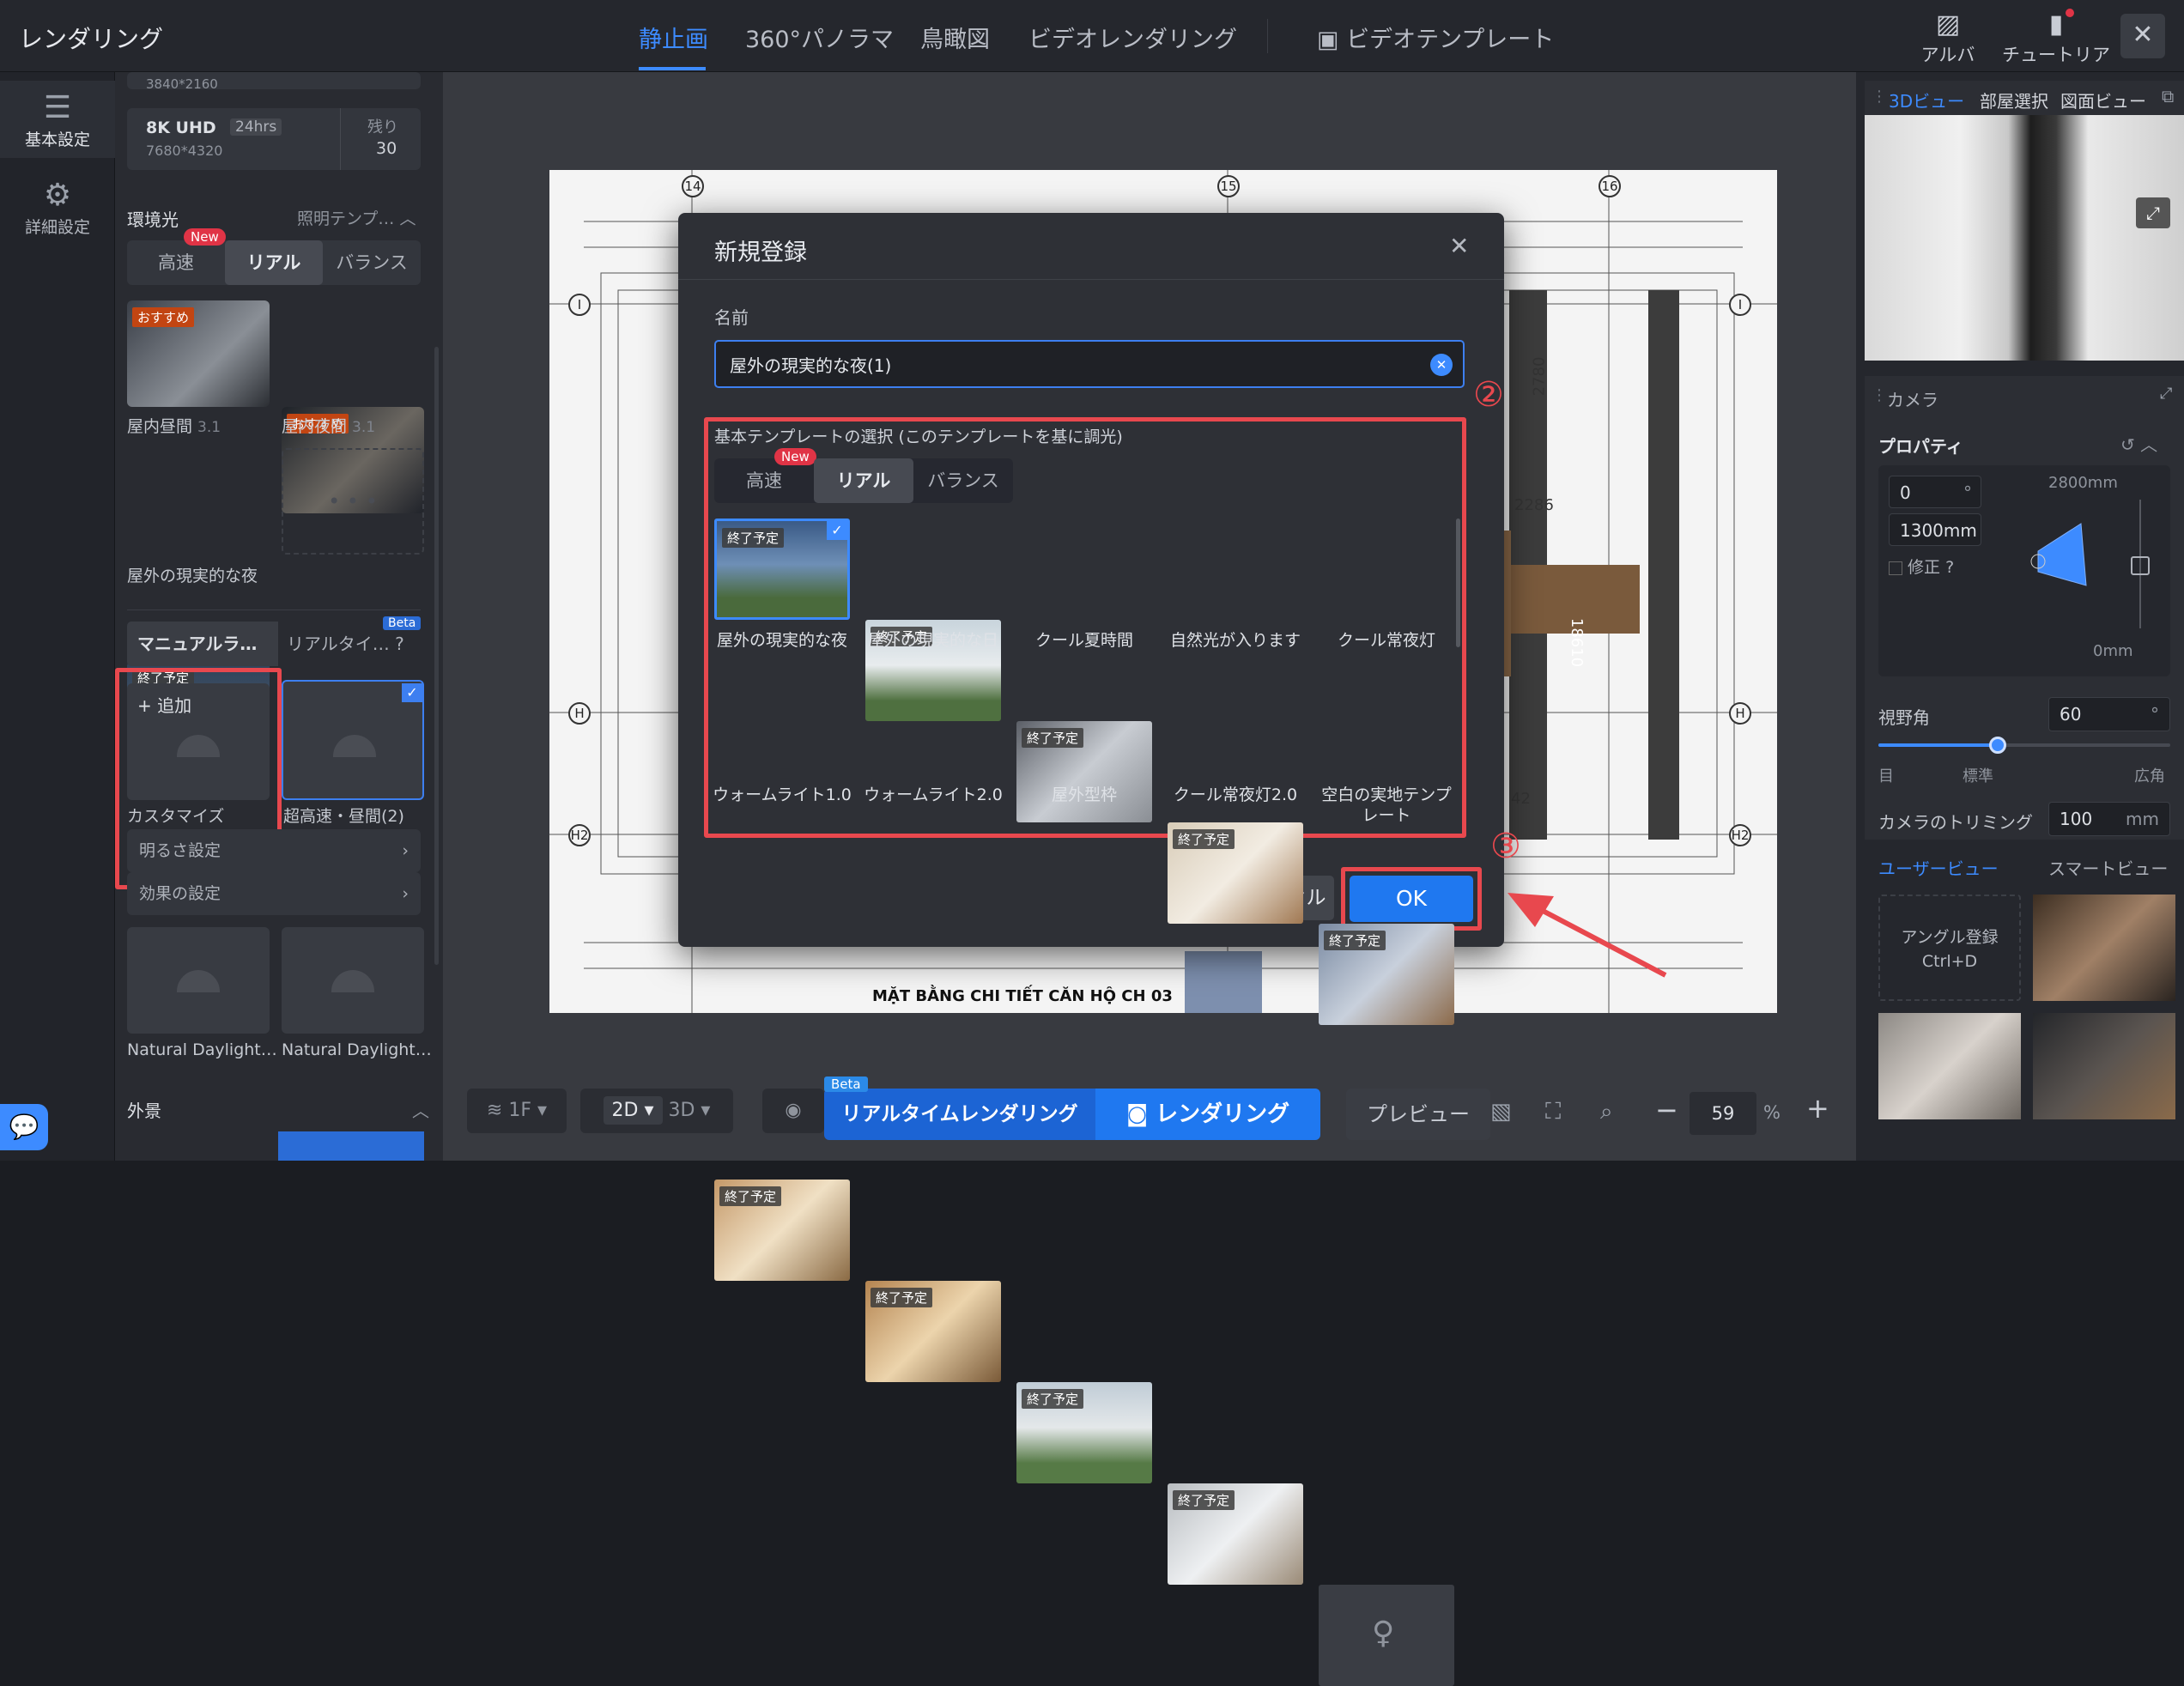 The width and height of the screenshot is (2184, 1686). Describe the element at coordinates (437, 656) in the screenshot. I see `scrollbar` at that location.